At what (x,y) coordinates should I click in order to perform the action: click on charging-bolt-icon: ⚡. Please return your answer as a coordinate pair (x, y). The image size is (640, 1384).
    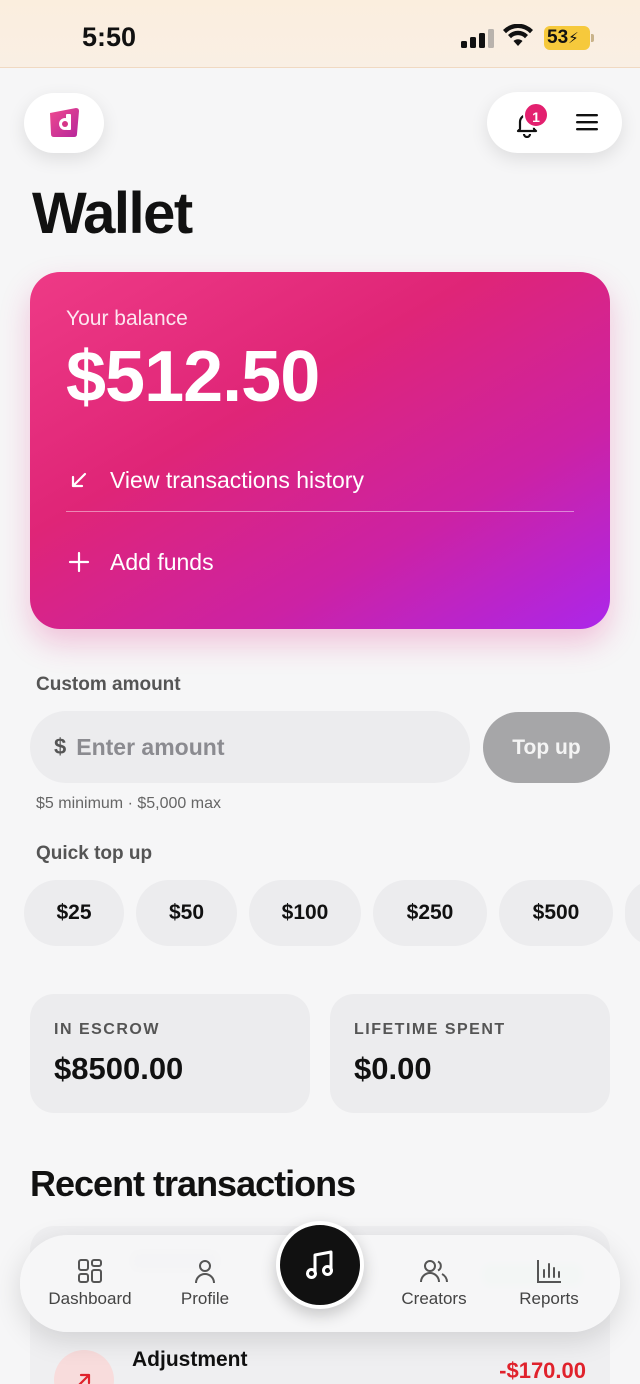
    Looking at the image, I should click on (573, 38).